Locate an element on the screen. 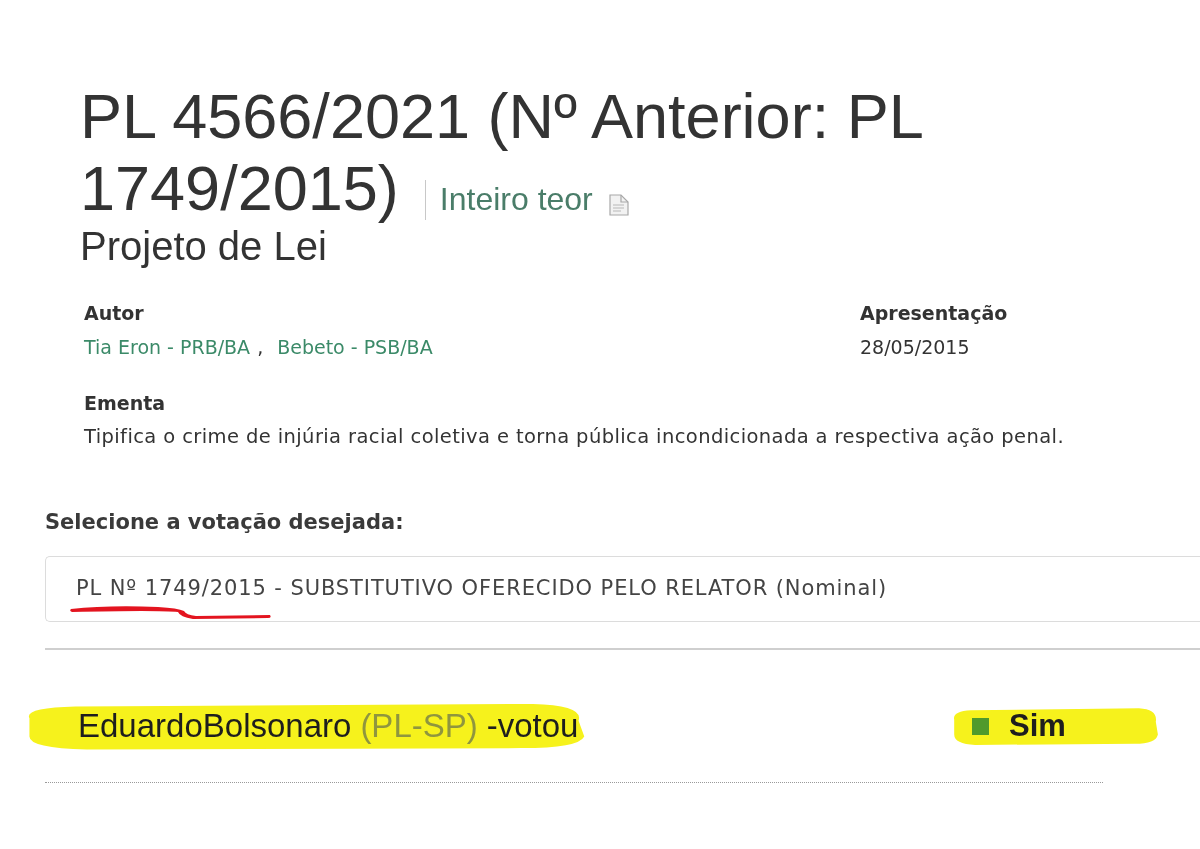  document-icon is located at coordinates (618, 205).